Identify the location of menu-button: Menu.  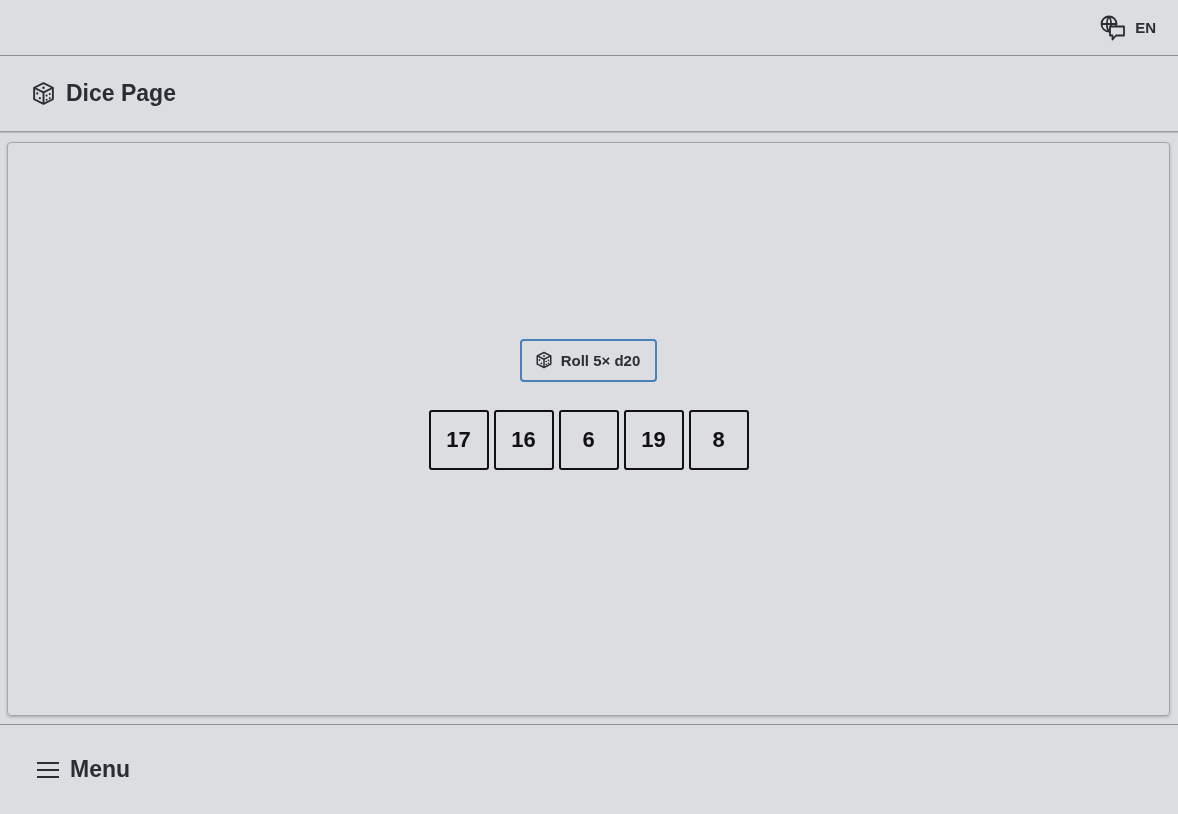
(84, 769).